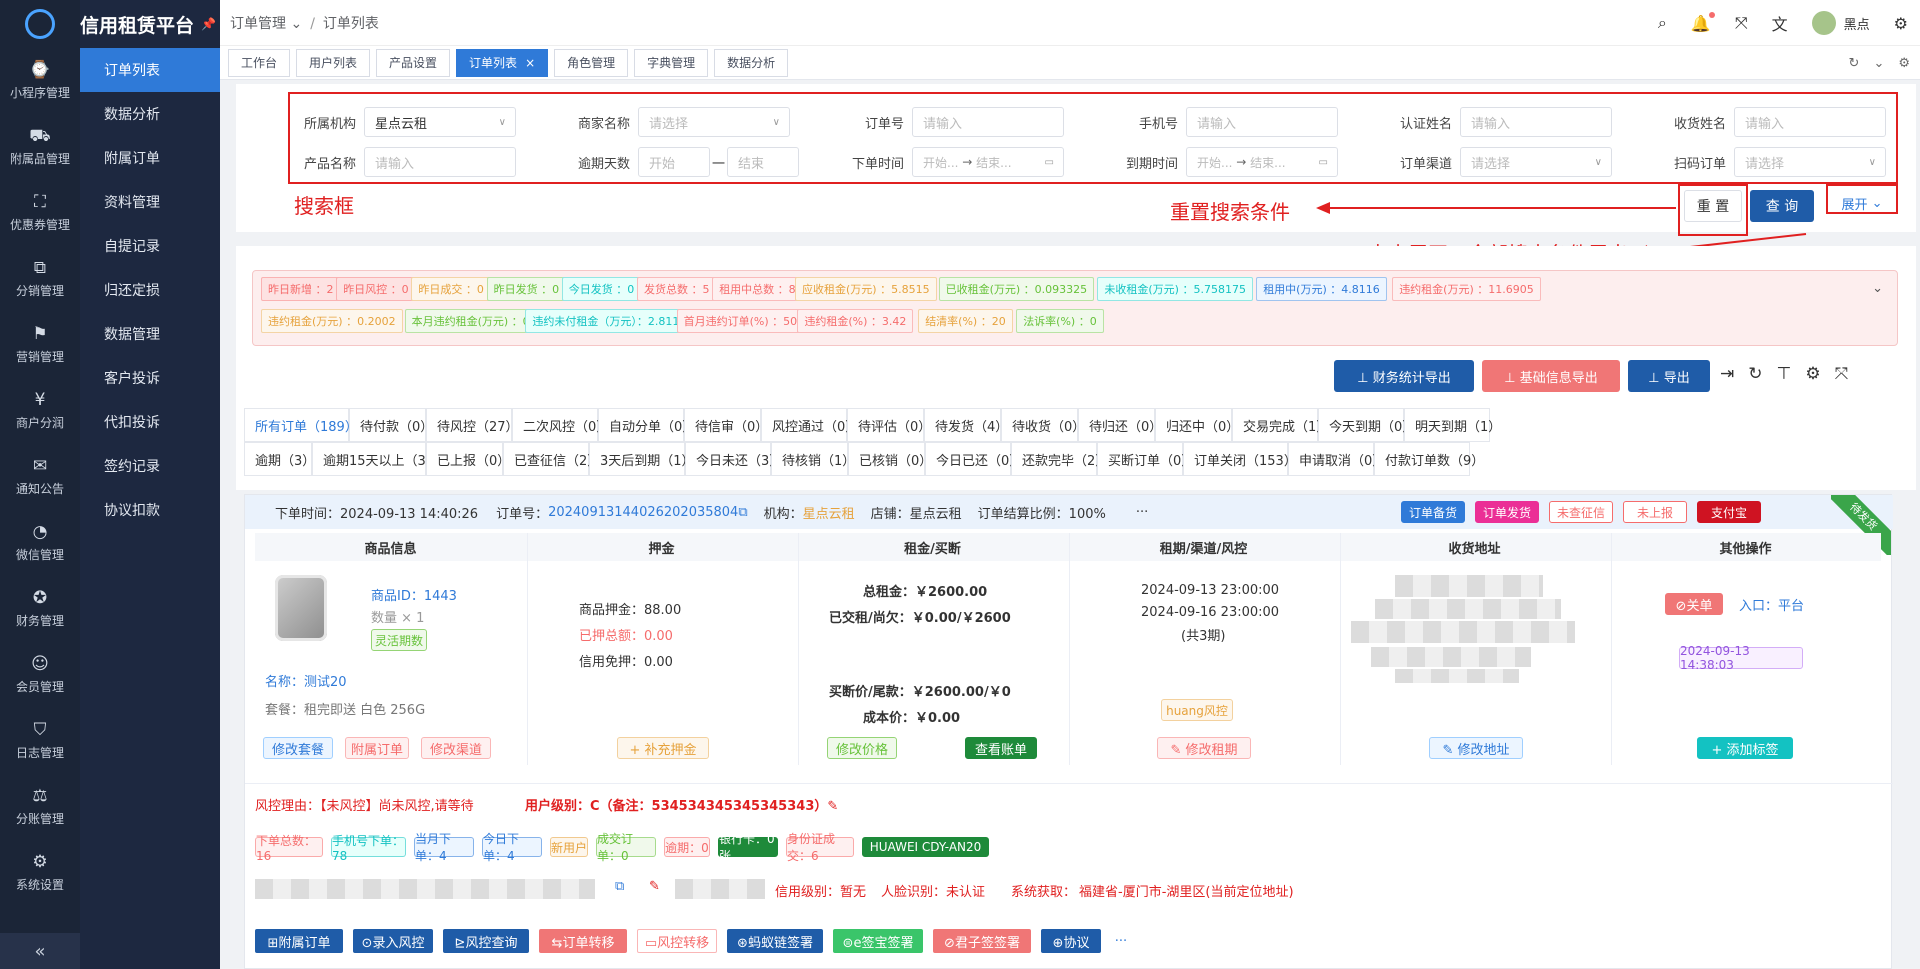  What do you see at coordinates (1840, 23) in the screenshot?
I see `user-menu: 黑点` at bounding box center [1840, 23].